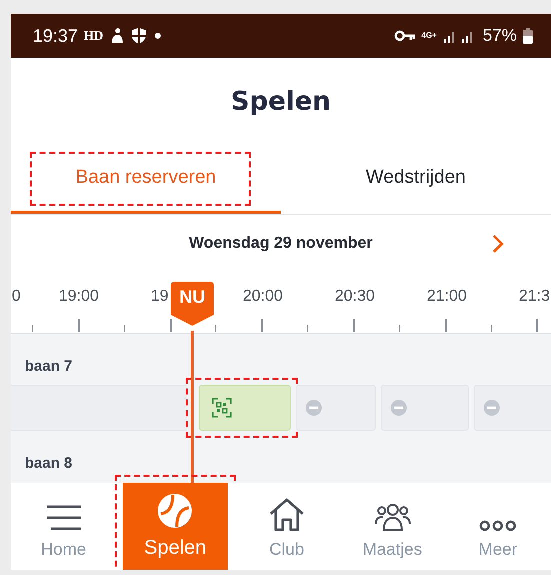 The width and height of the screenshot is (551, 575). I want to click on people-icon, so click(393, 517).